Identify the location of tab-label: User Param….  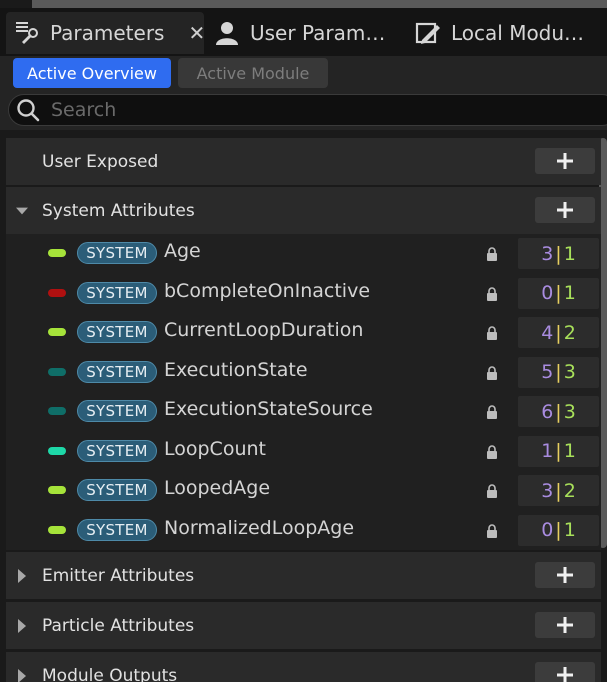
(318, 33).